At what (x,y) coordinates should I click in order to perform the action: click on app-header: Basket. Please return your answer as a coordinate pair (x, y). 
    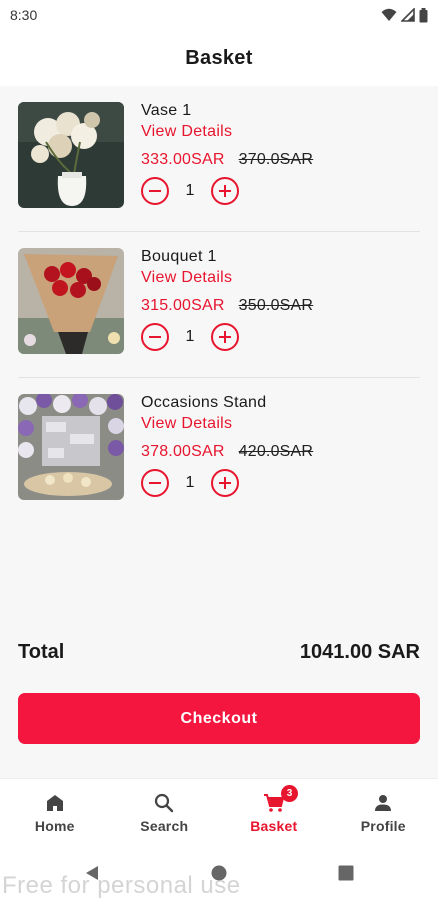
    Looking at the image, I should click on (219, 58).